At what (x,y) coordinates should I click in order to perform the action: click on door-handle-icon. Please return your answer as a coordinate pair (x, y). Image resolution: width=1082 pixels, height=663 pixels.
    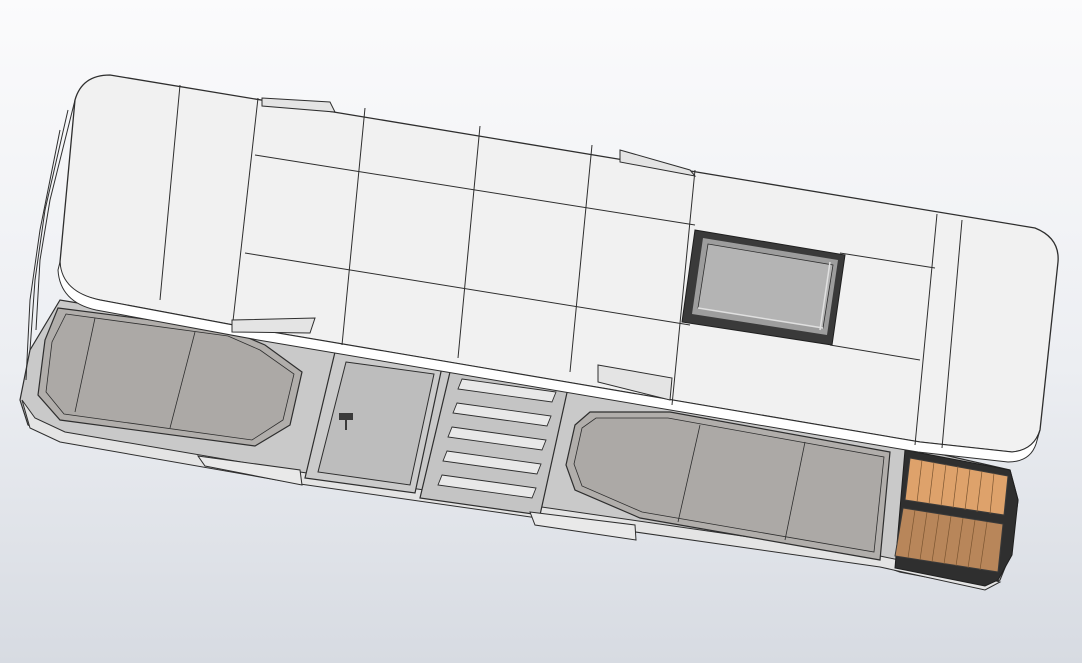
    Looking at the image, I should click on (346, 416).